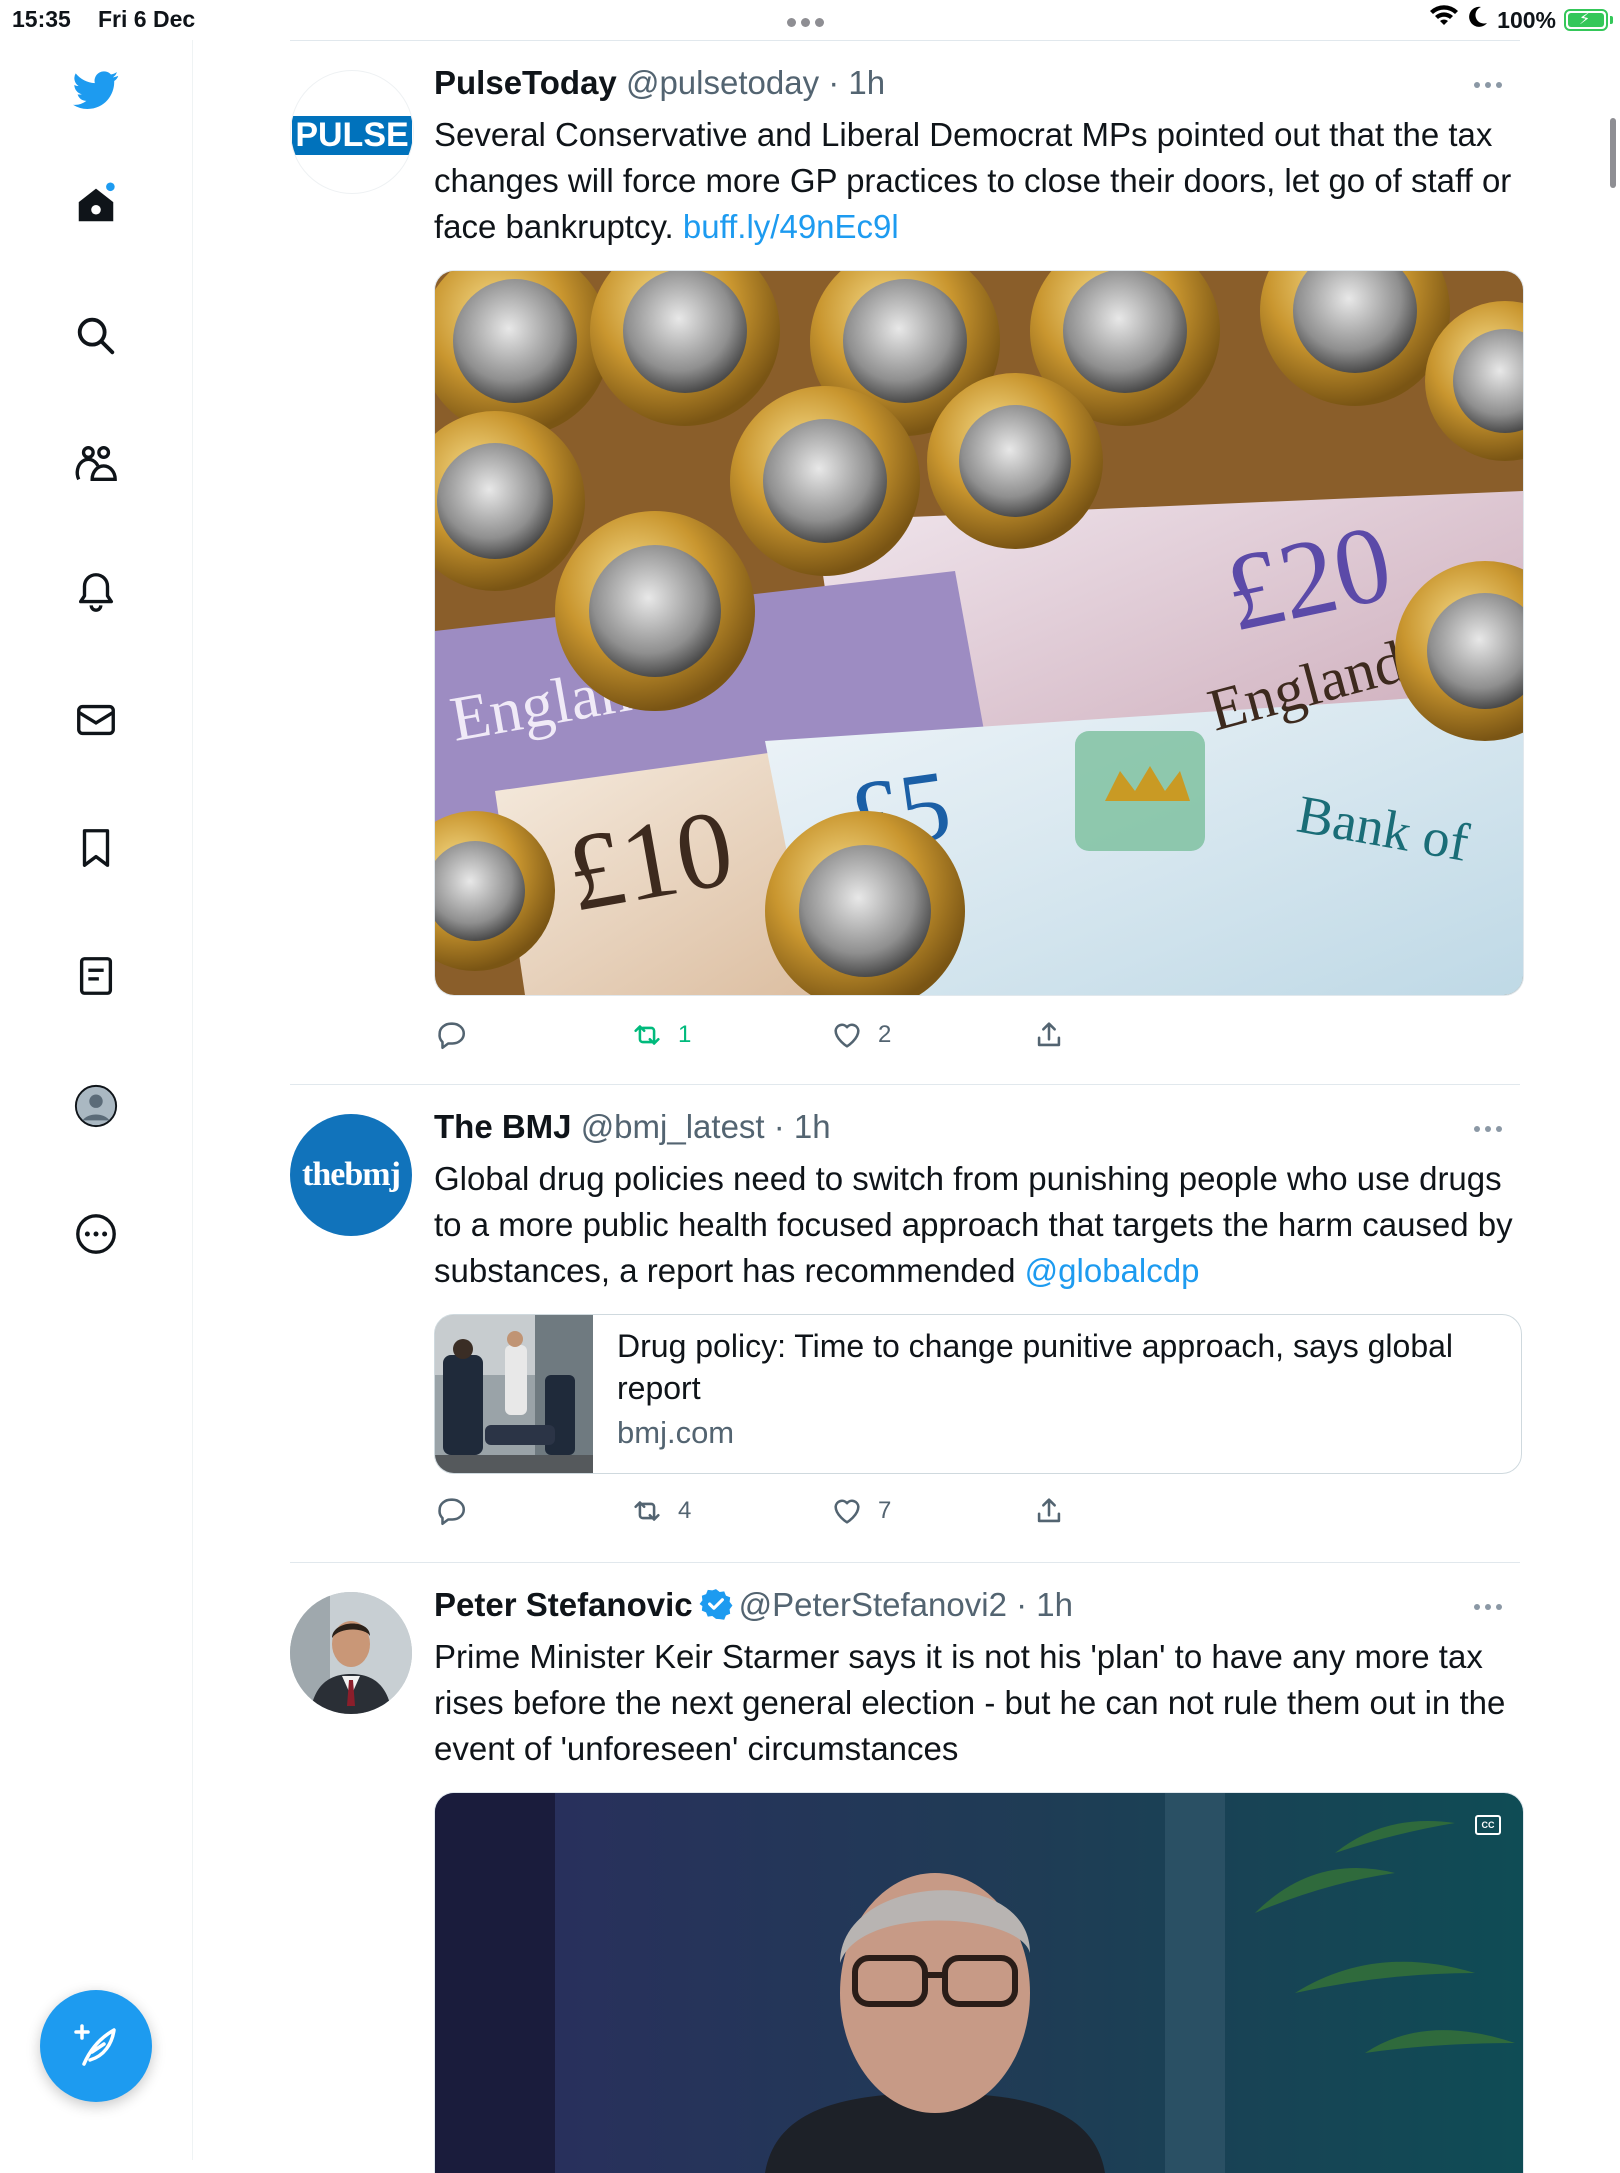  What do you see at coordinates (96, 204) in the screenshot?
I see `home-icon` at bounding box center [96, 204].